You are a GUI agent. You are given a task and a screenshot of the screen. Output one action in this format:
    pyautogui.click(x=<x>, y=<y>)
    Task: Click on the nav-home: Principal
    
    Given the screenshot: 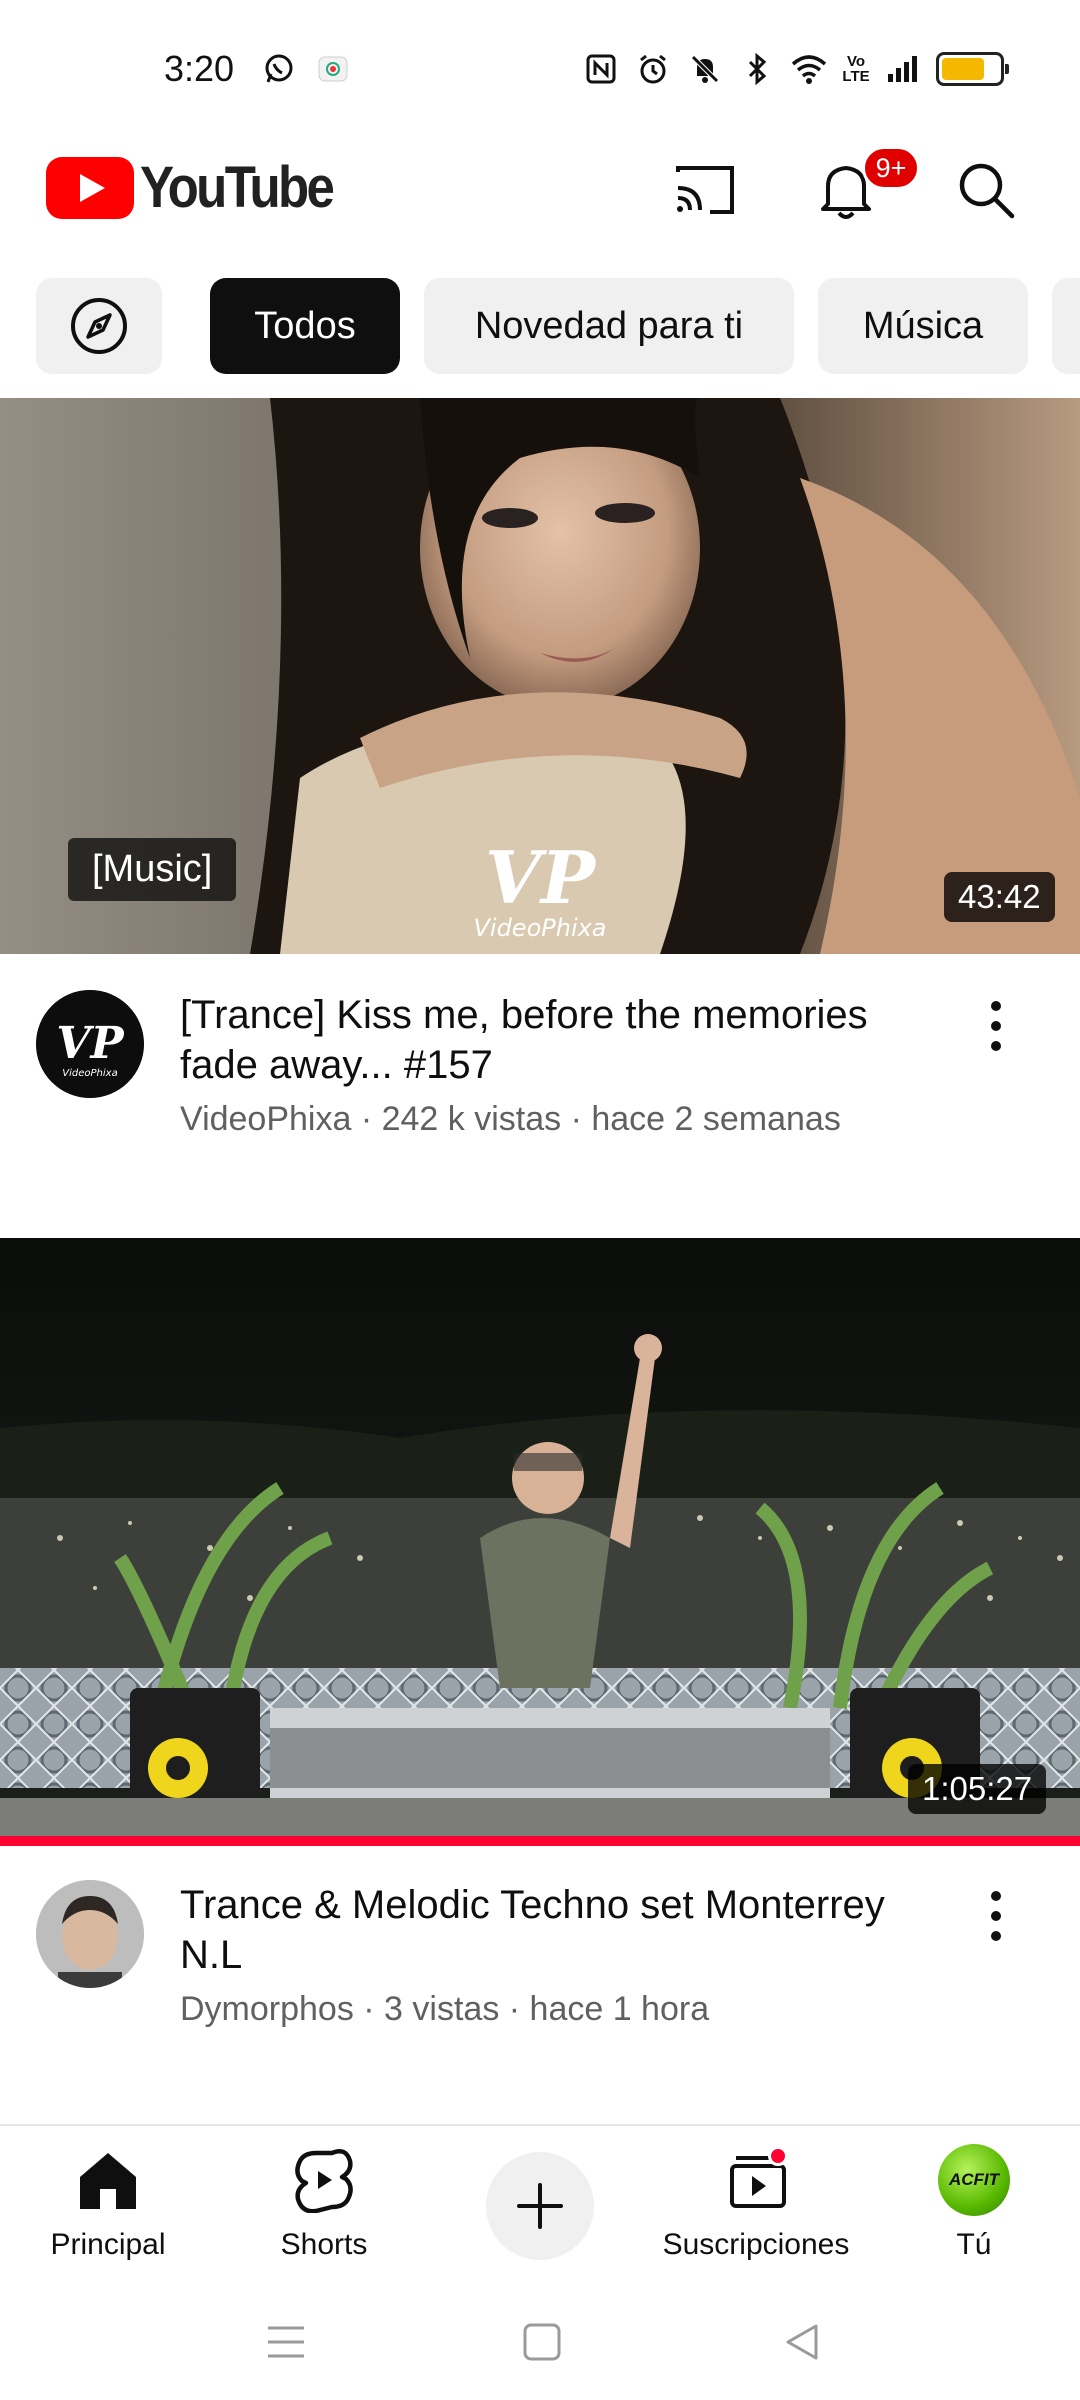 What is the action you would take?
    pyautogui.click(x=108, y=2206)
    